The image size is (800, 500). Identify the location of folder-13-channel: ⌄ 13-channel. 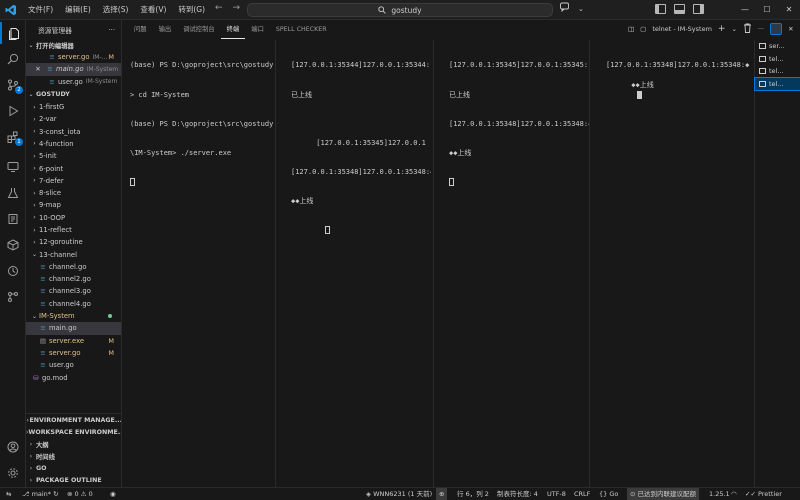
(73, 254).